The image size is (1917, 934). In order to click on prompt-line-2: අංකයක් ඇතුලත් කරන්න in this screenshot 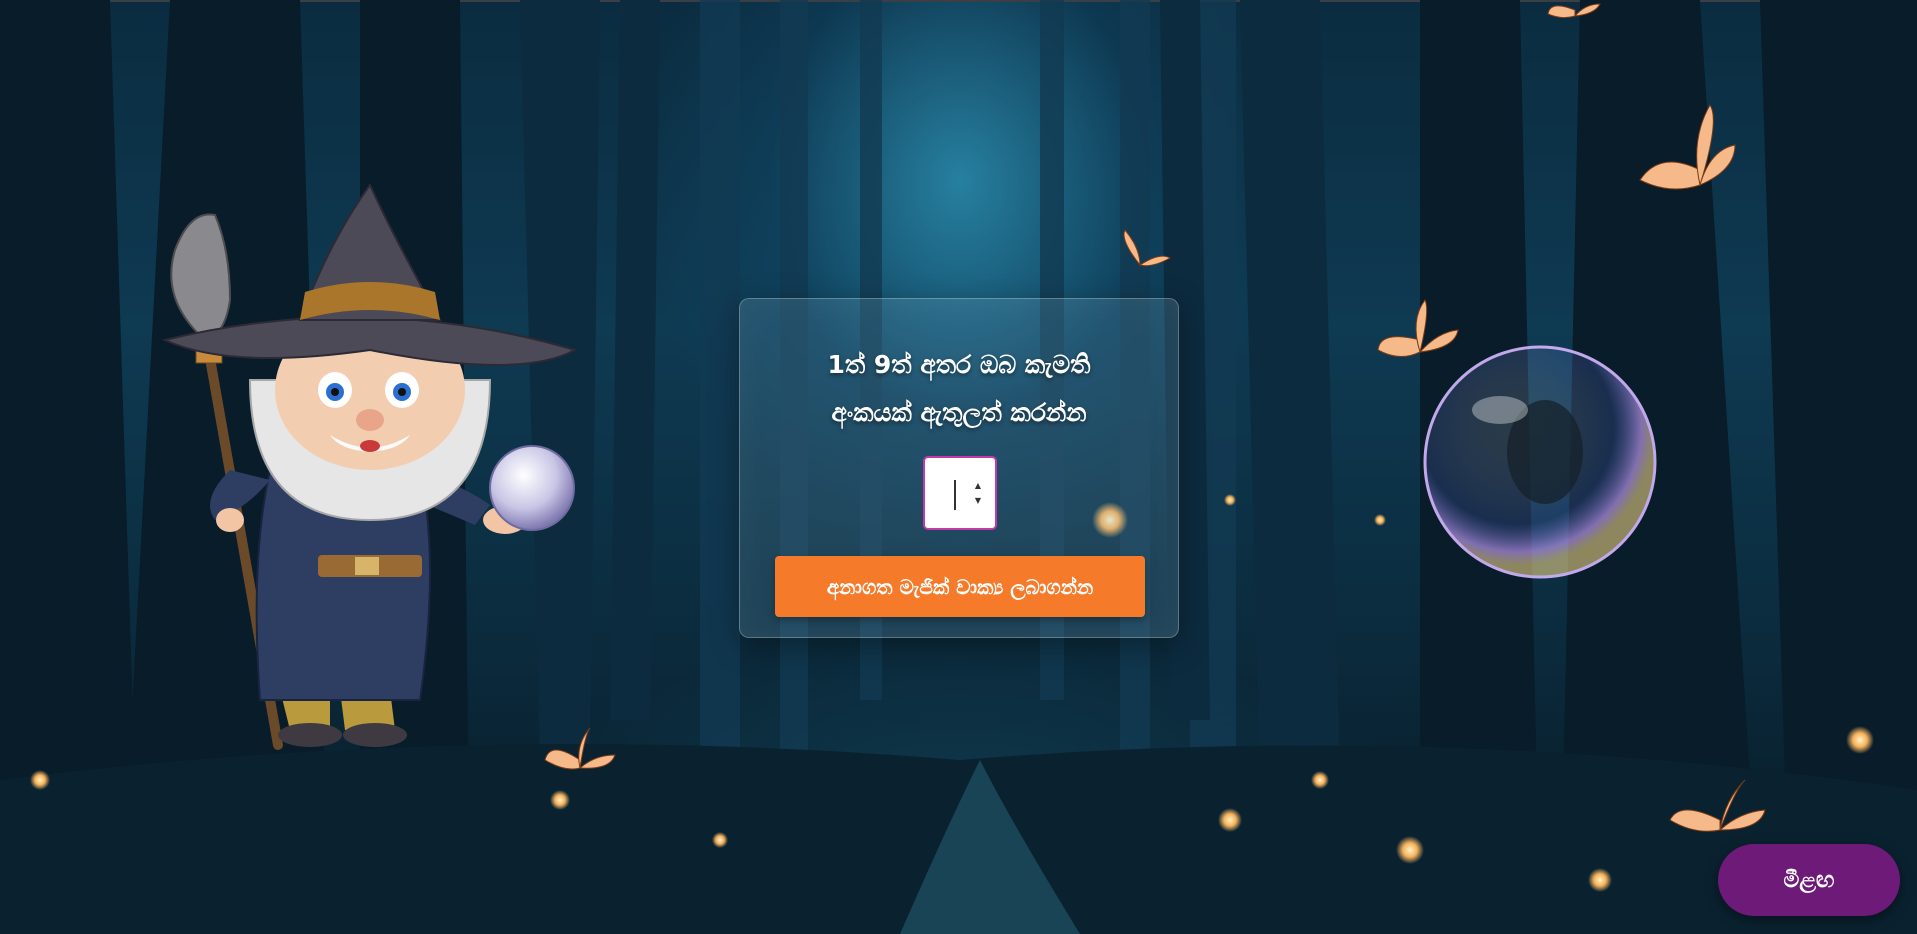, I will do `click(959, 412)`.